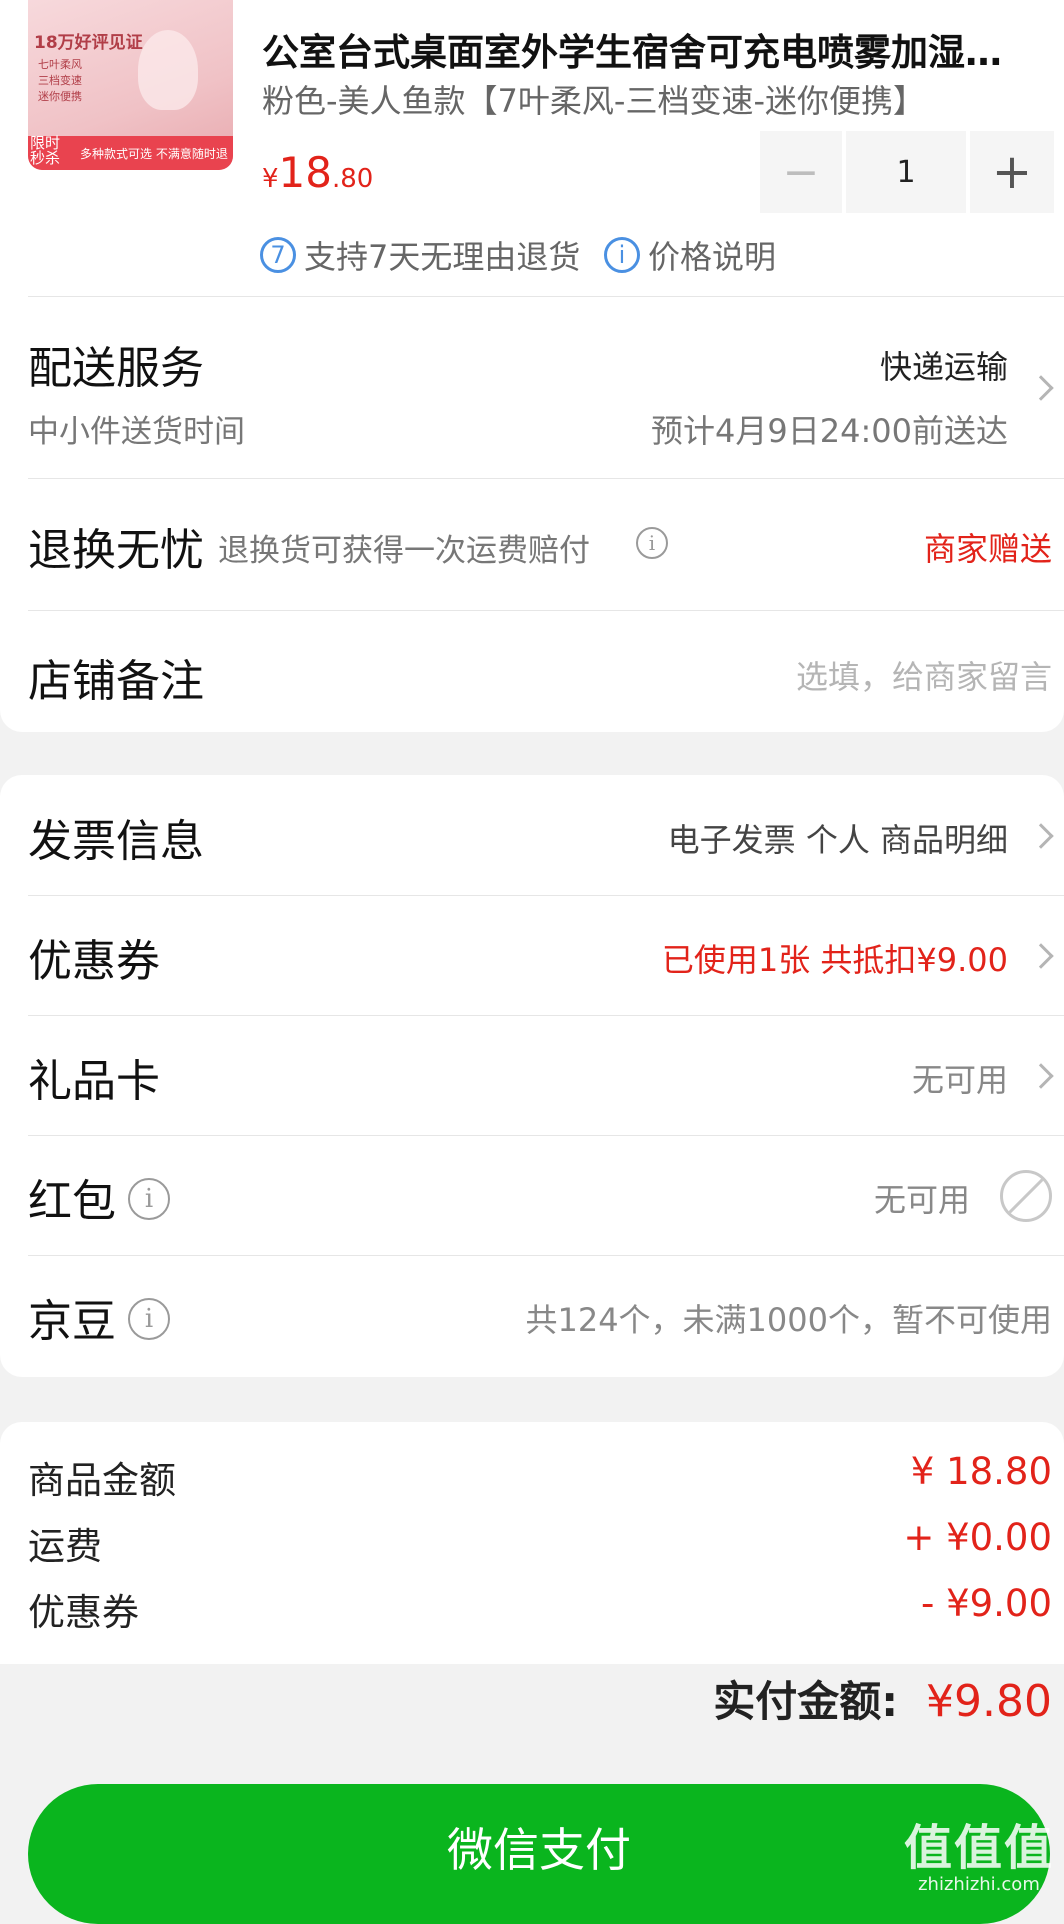  What do you see at coordinates (943, 367) in the screenshot?
I see `delivery-method: 快递运输` at bounding box center [943, 367].